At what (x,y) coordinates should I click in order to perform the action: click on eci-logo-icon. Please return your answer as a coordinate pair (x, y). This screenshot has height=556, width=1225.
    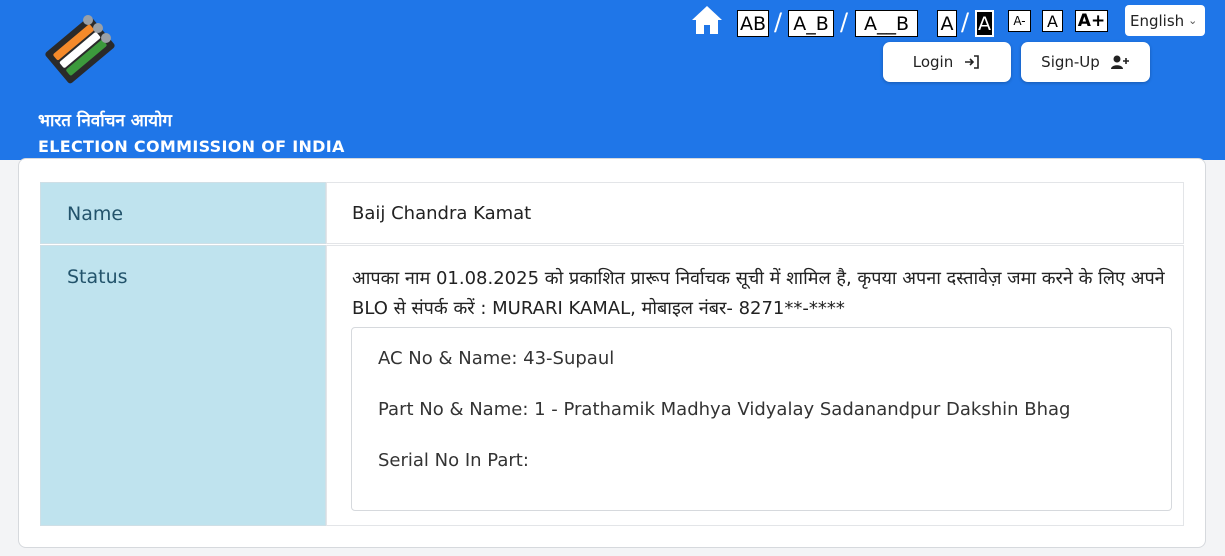
    Looking at the image, I should click on (80, 48).